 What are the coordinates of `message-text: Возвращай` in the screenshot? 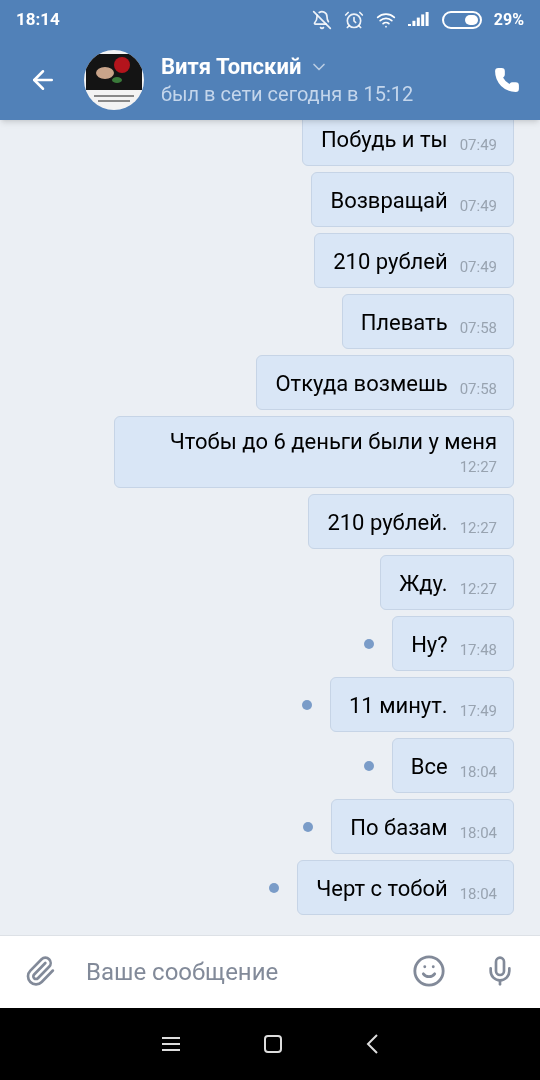 It's located at (389, 201).